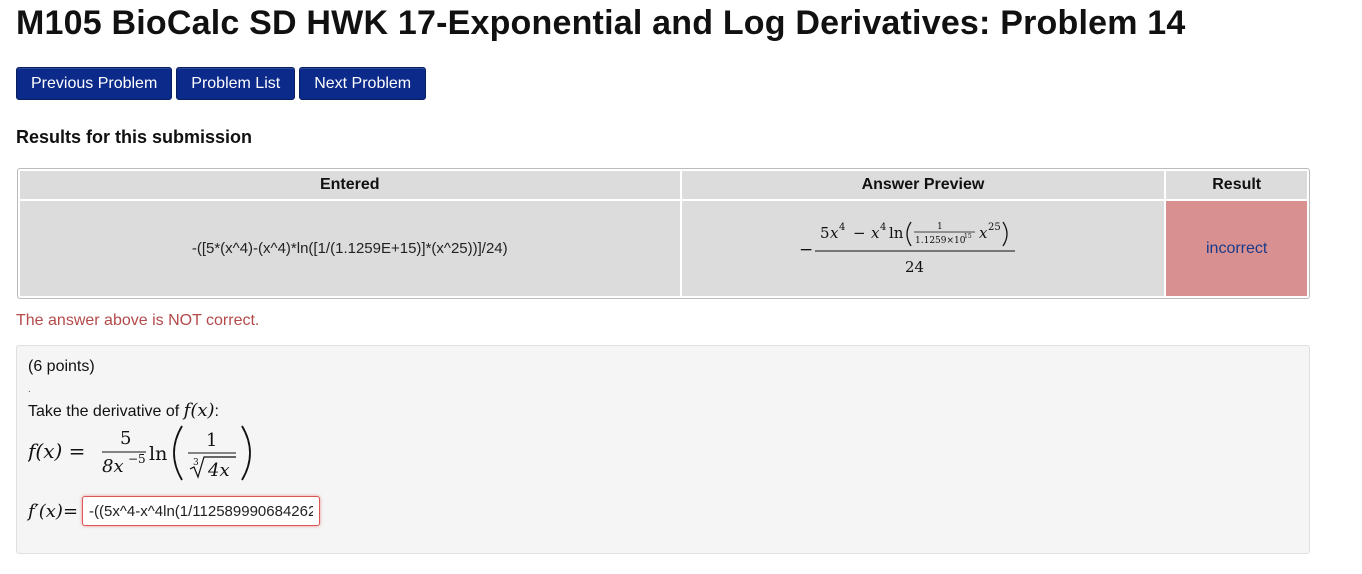  Describe the element at coordinates (199, 410) in the screenshot. I see `prompt-function-name: f(x)` at that location.